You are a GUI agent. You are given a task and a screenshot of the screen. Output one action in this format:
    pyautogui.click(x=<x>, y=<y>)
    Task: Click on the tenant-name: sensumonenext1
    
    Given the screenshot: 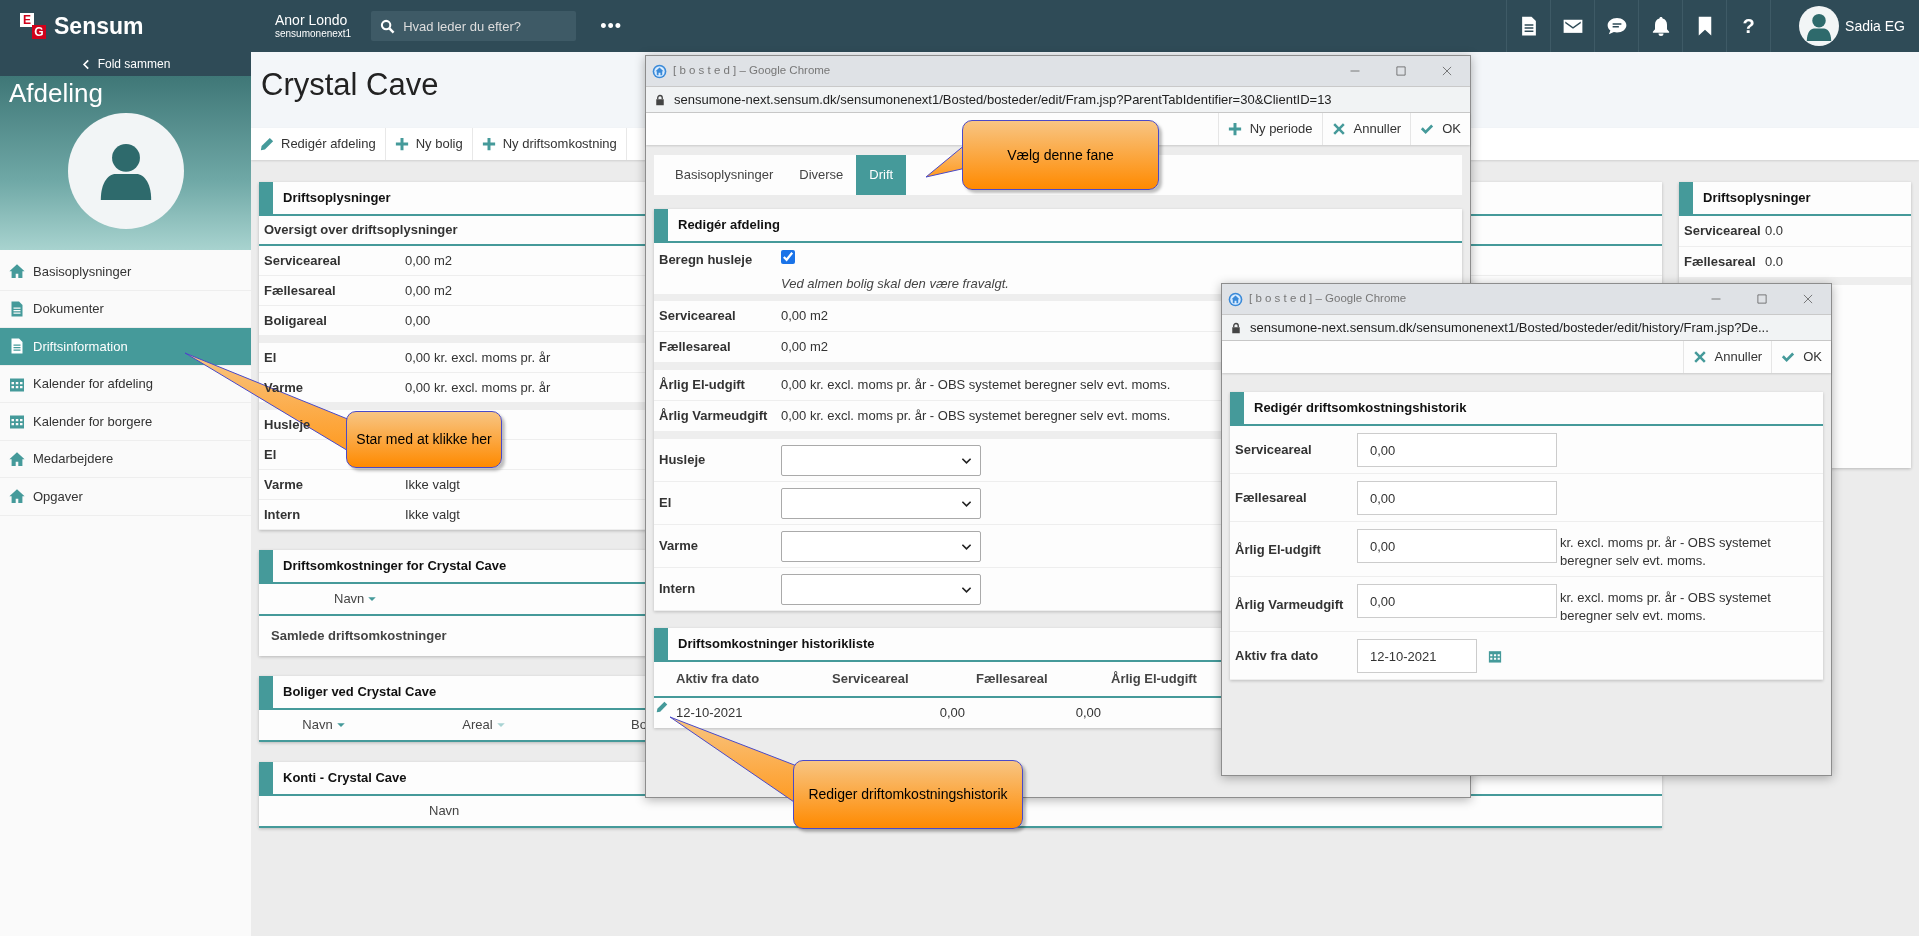 What is the action you would take?
    pyautogui.click(x=313, y=34)
    